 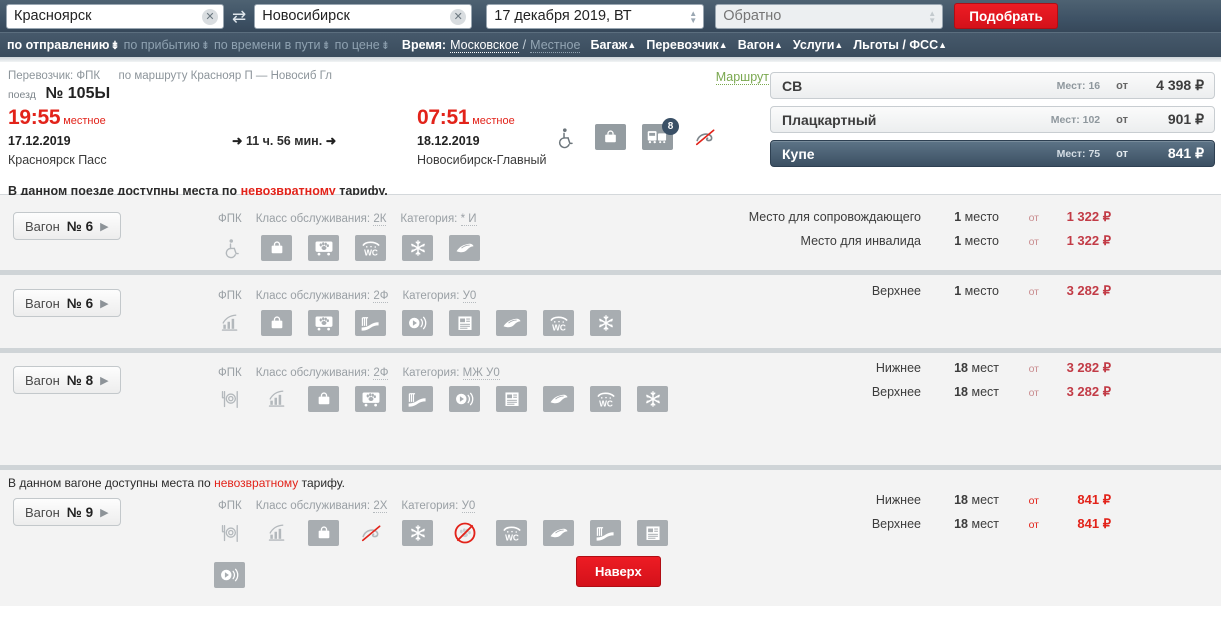 I want to click on place-type: Место для инвалида, so click(x=860, y=241).